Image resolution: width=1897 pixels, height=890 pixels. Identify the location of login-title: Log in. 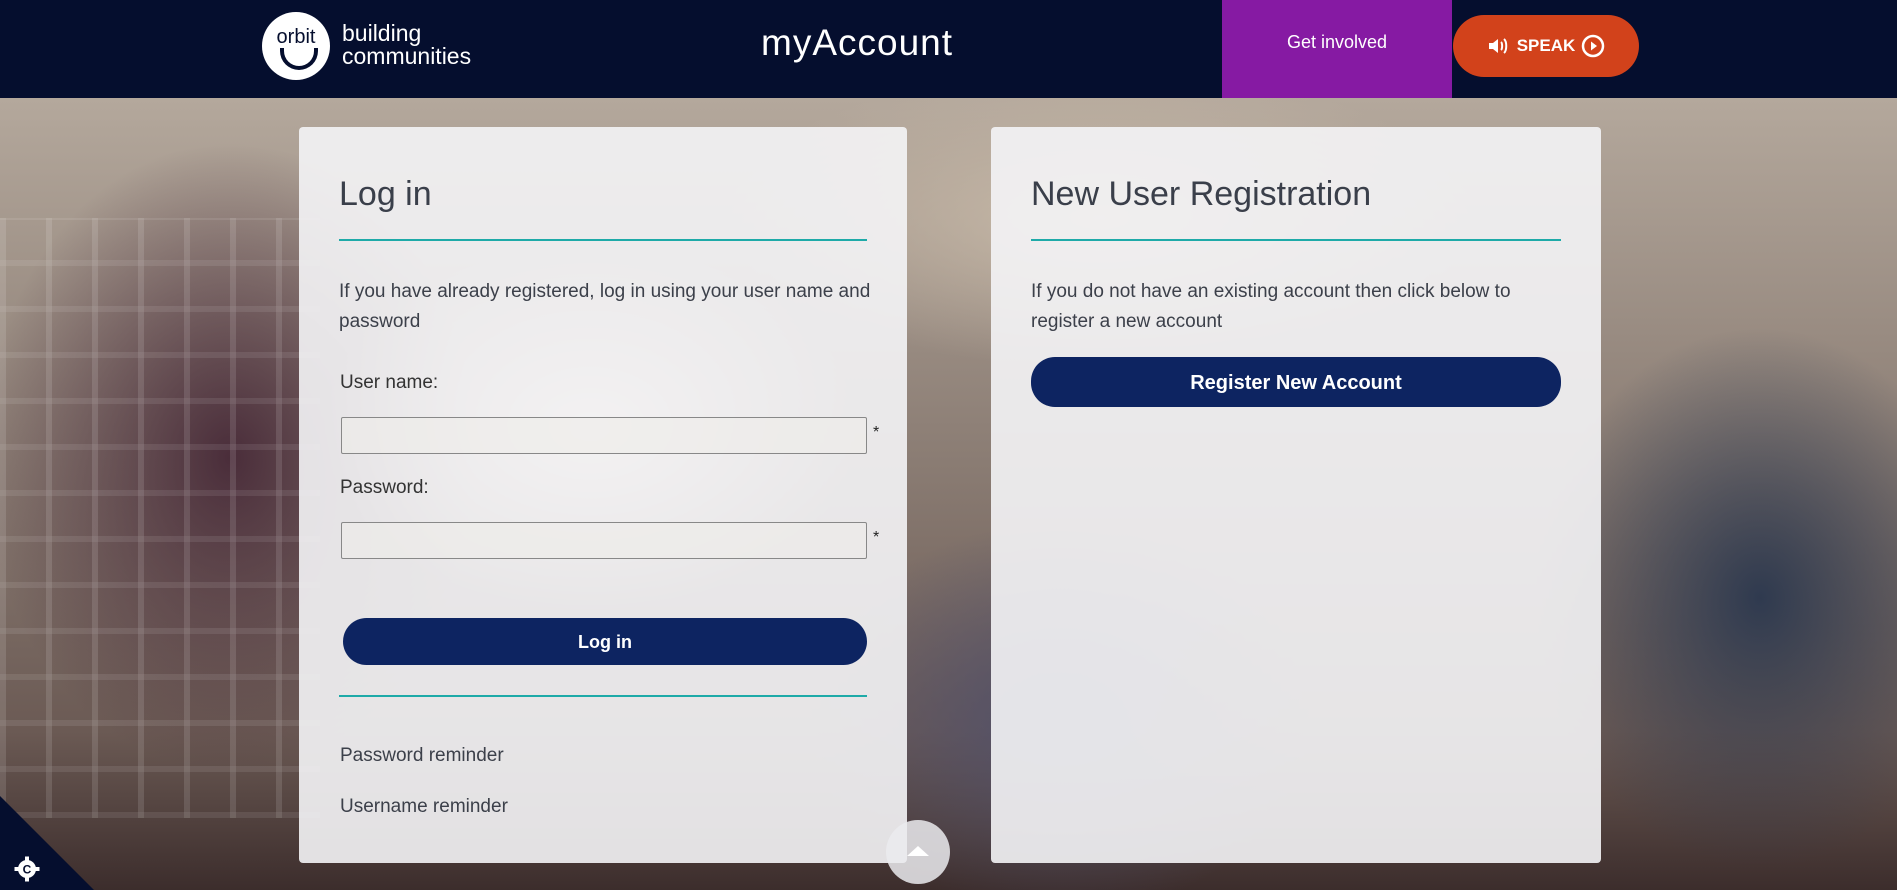
(385, 194).